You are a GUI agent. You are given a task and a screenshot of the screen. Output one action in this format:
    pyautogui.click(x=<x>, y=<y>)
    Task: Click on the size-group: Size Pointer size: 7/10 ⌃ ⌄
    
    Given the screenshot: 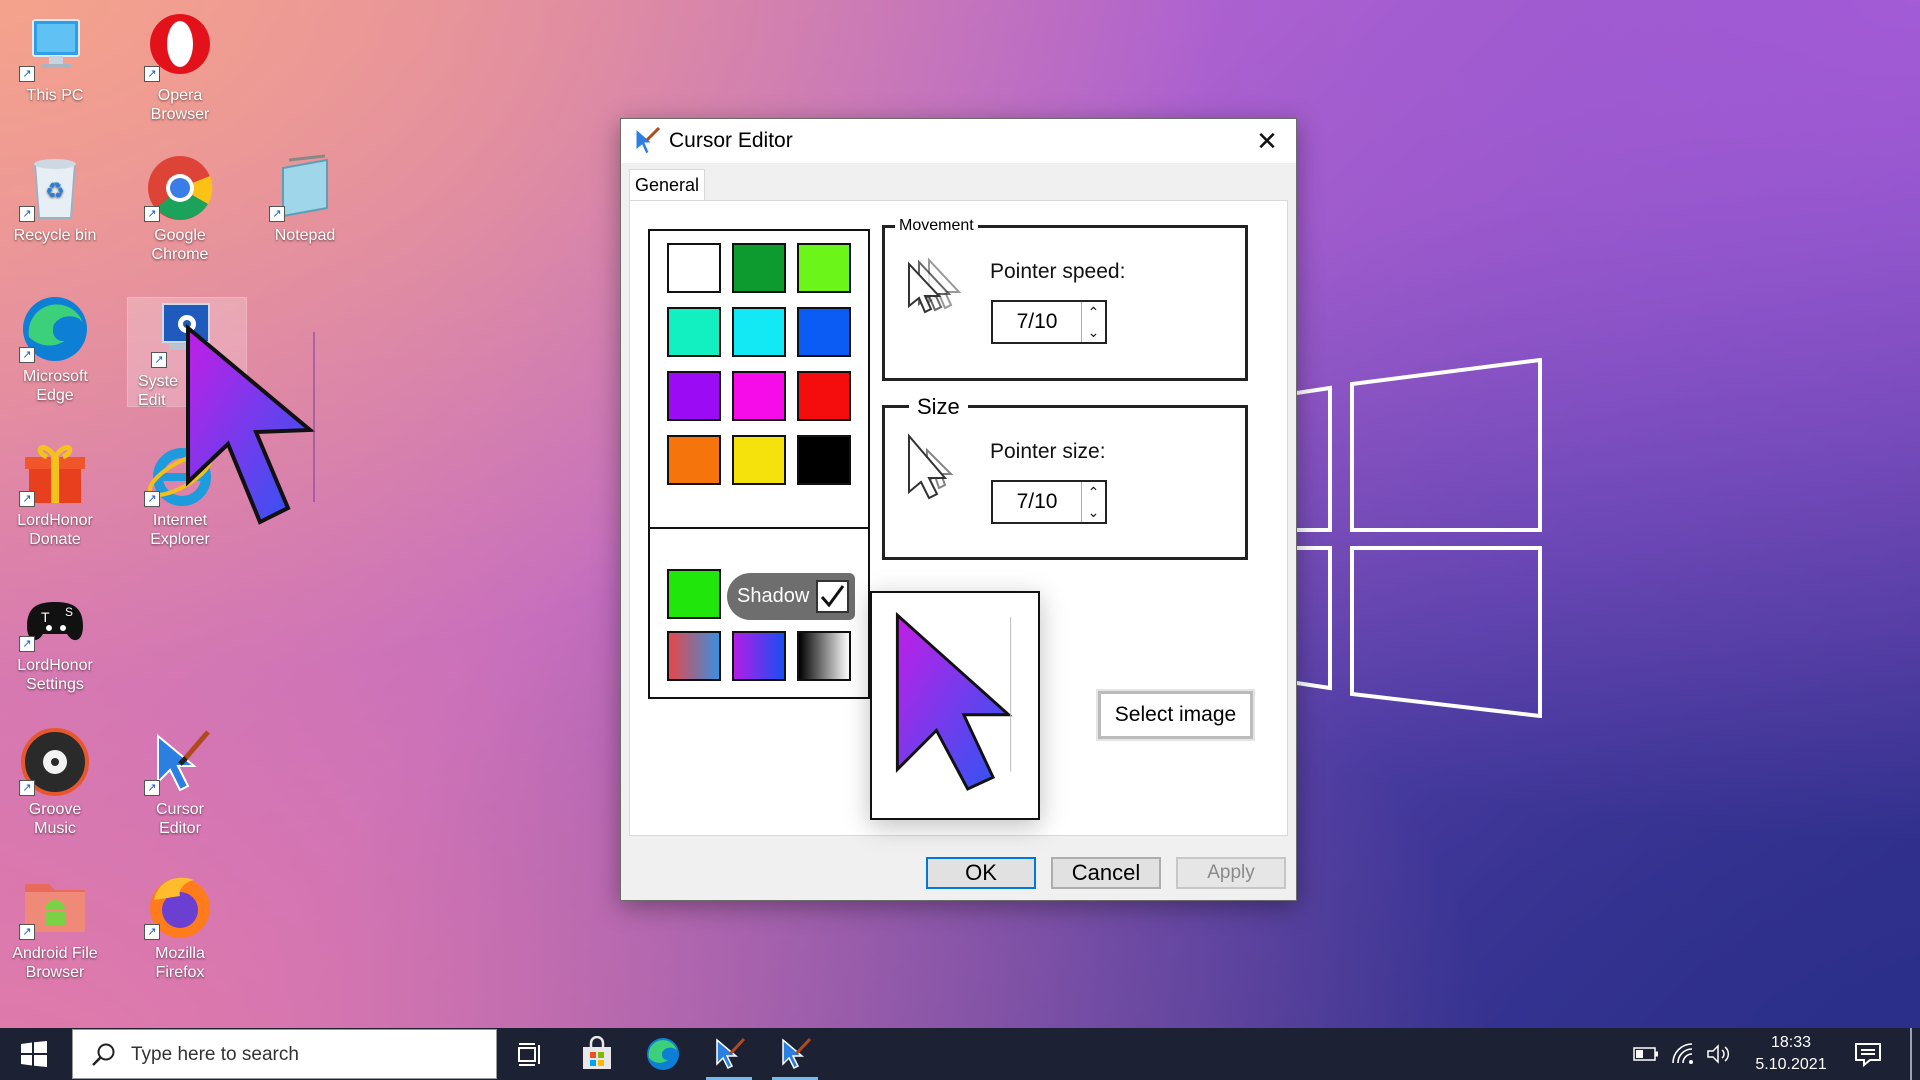 What is the action you would take?
    pyautogui.click(x=1065, y=477)
    